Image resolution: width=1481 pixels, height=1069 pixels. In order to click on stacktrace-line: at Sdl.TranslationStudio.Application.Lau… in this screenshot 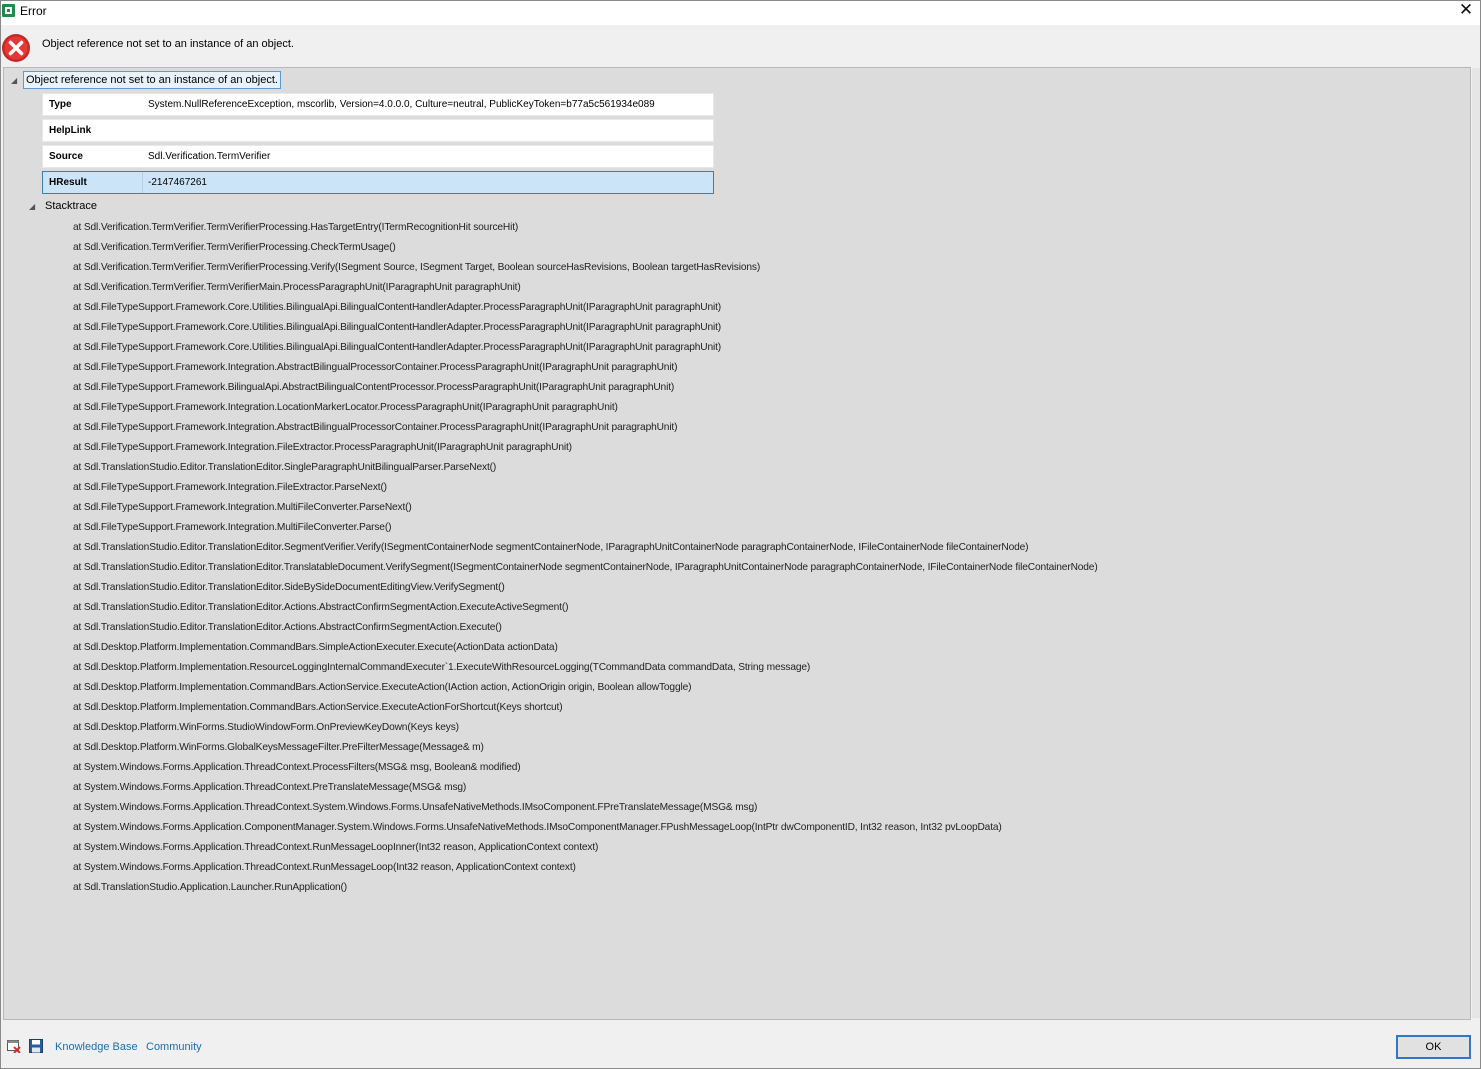, I will do `click(210, 887)`.